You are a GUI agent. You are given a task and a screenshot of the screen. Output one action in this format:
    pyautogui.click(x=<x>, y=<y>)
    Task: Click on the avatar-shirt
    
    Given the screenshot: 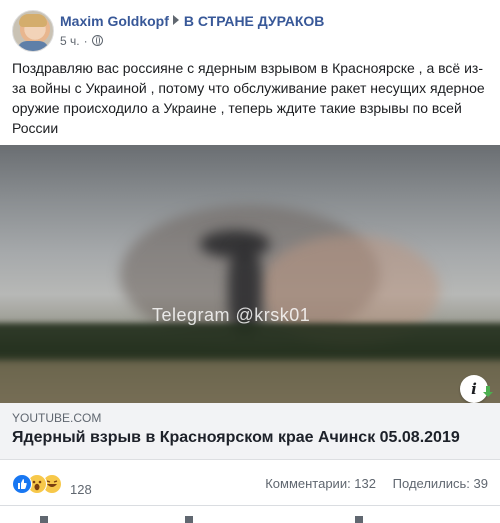 What is the action you would take?
    pyautogui.click(x=33, y=46)
    